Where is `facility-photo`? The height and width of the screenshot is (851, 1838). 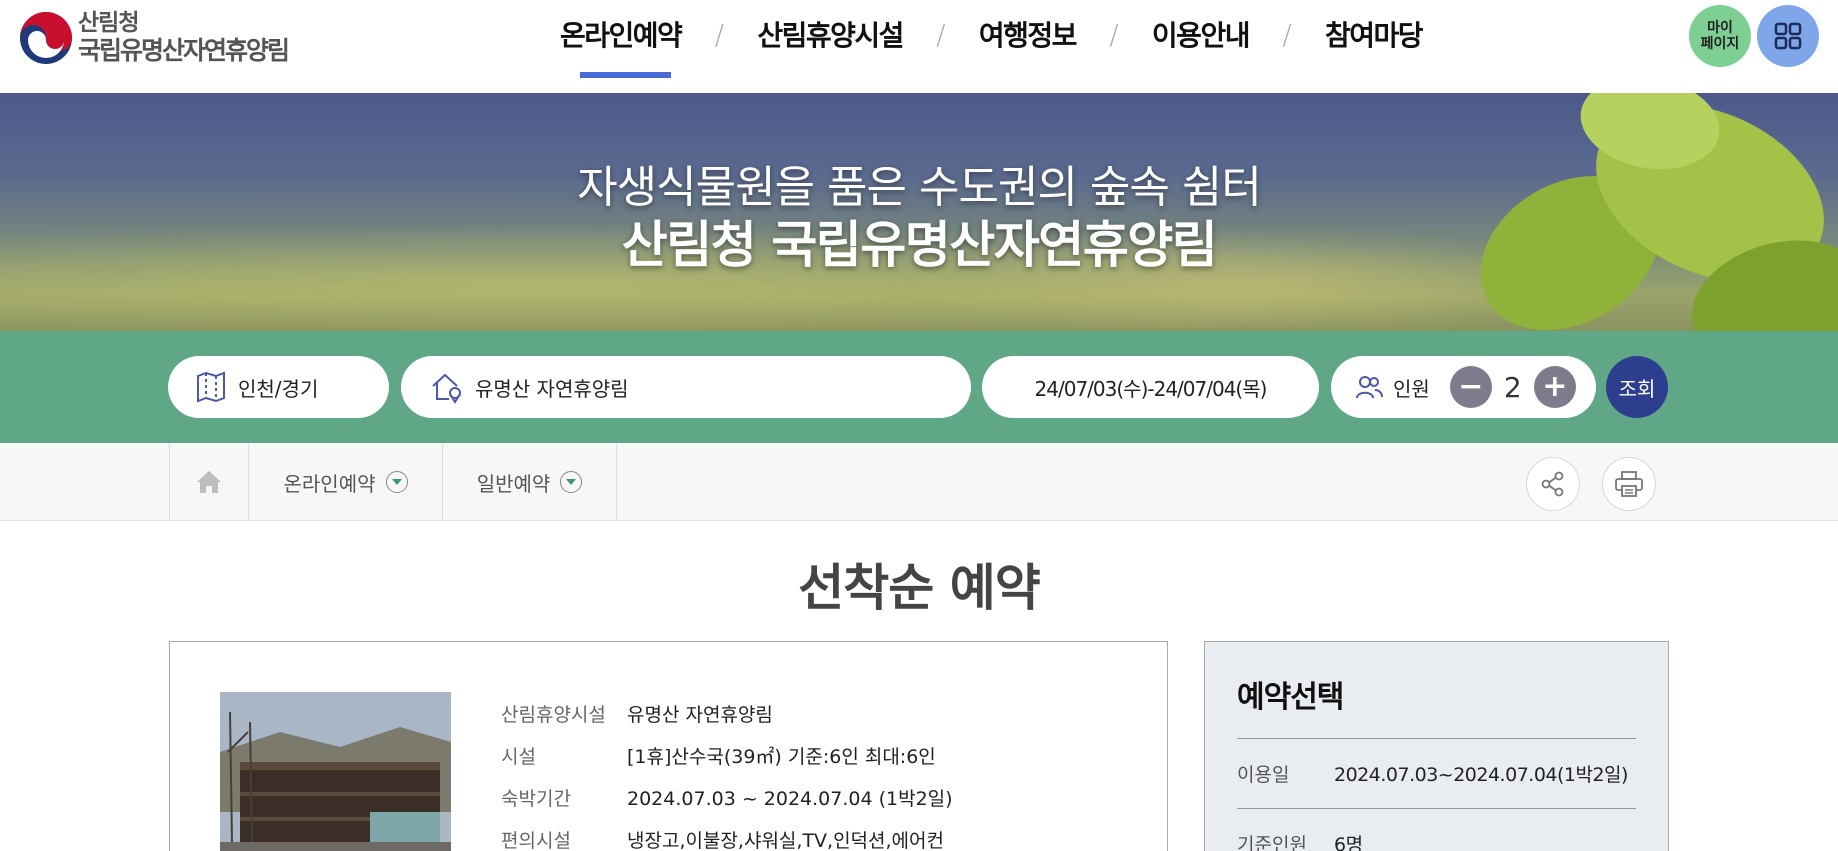 facility-photo is located at coordinates (335, 771).